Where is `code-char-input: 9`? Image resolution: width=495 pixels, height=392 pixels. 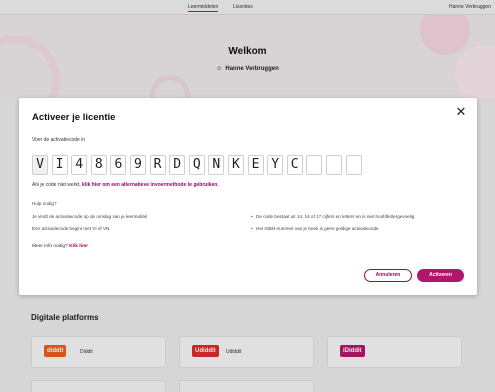
code-char-input: 9 is located at coordinates (137, 165).